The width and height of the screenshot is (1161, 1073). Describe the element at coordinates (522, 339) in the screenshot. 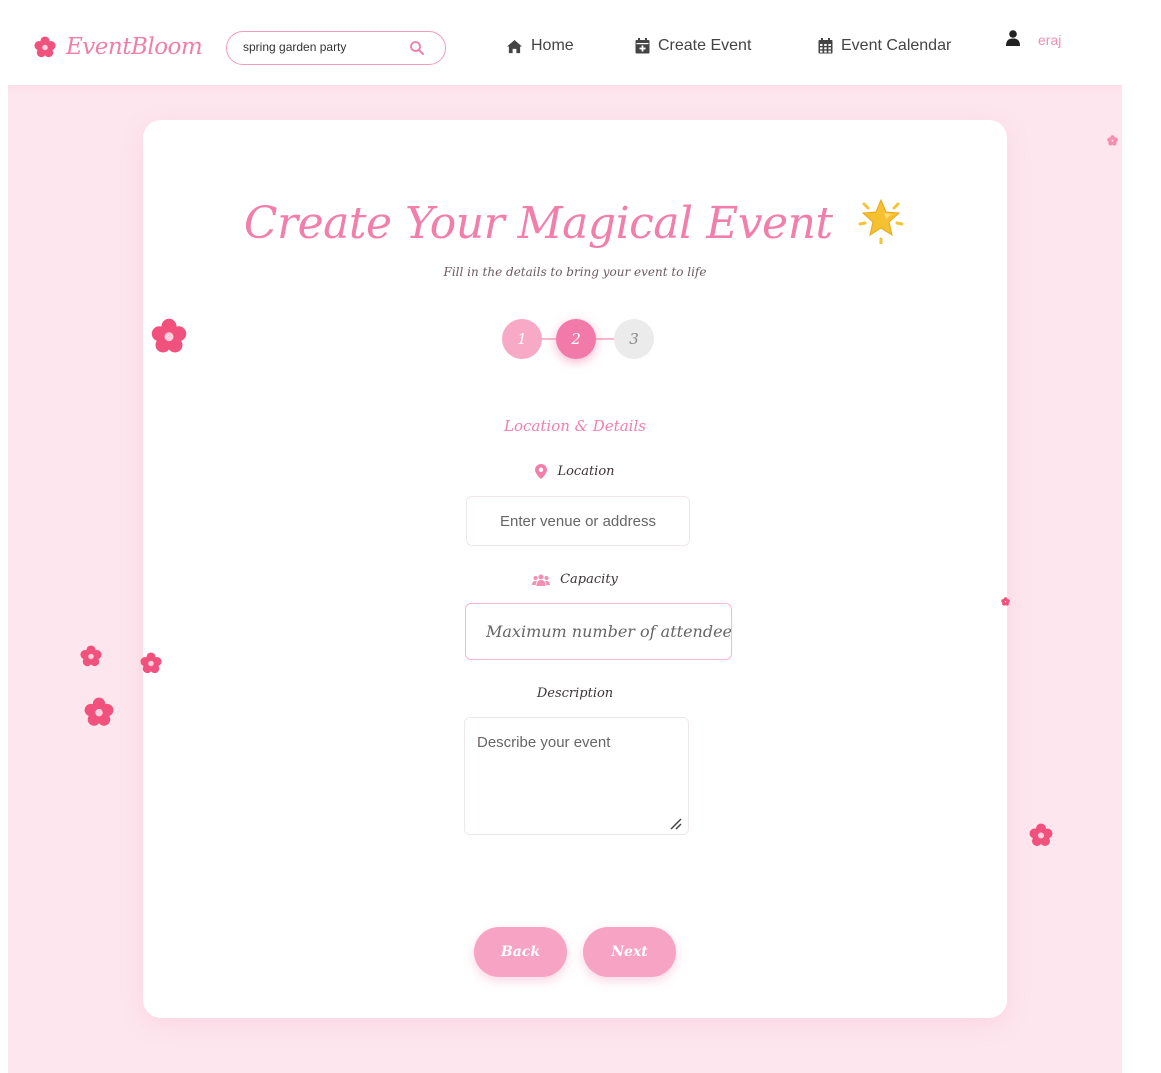

I see `step-1-completed: 1` at that location.